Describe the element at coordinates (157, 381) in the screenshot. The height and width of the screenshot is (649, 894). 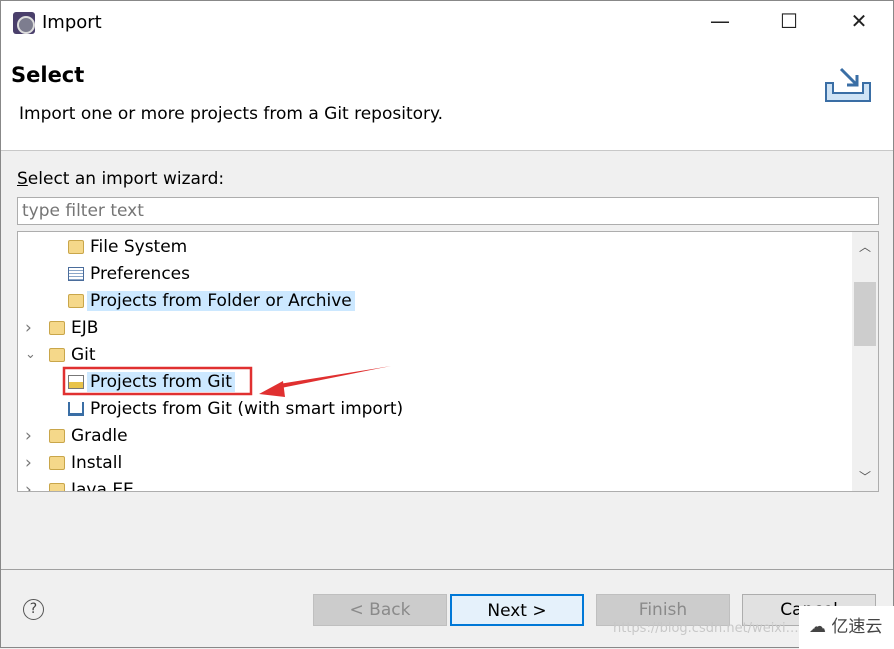
I see `annotation-box` at that location.